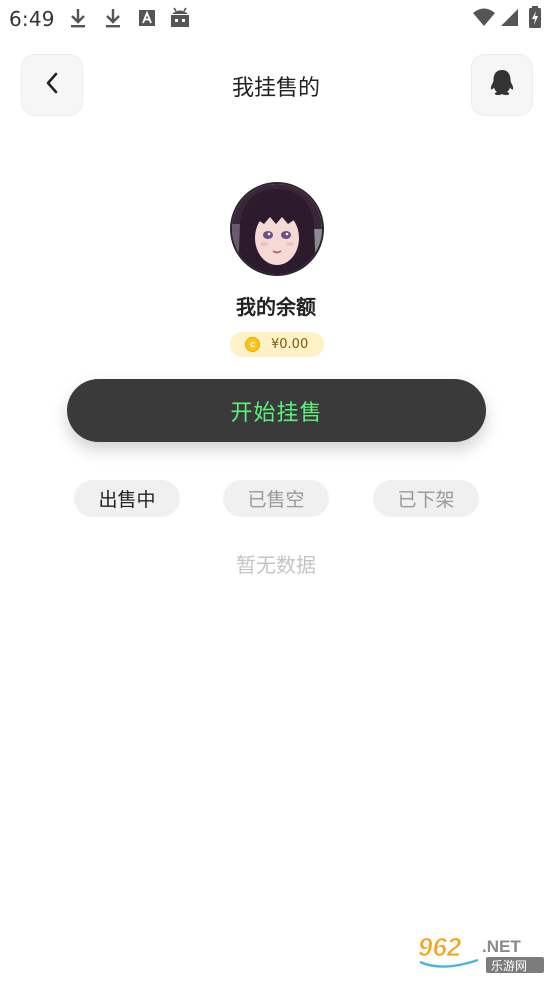  Describe the element at coordinates (426, 498) in the screenshot. I see `tab-delisted: 已下架` at that location.